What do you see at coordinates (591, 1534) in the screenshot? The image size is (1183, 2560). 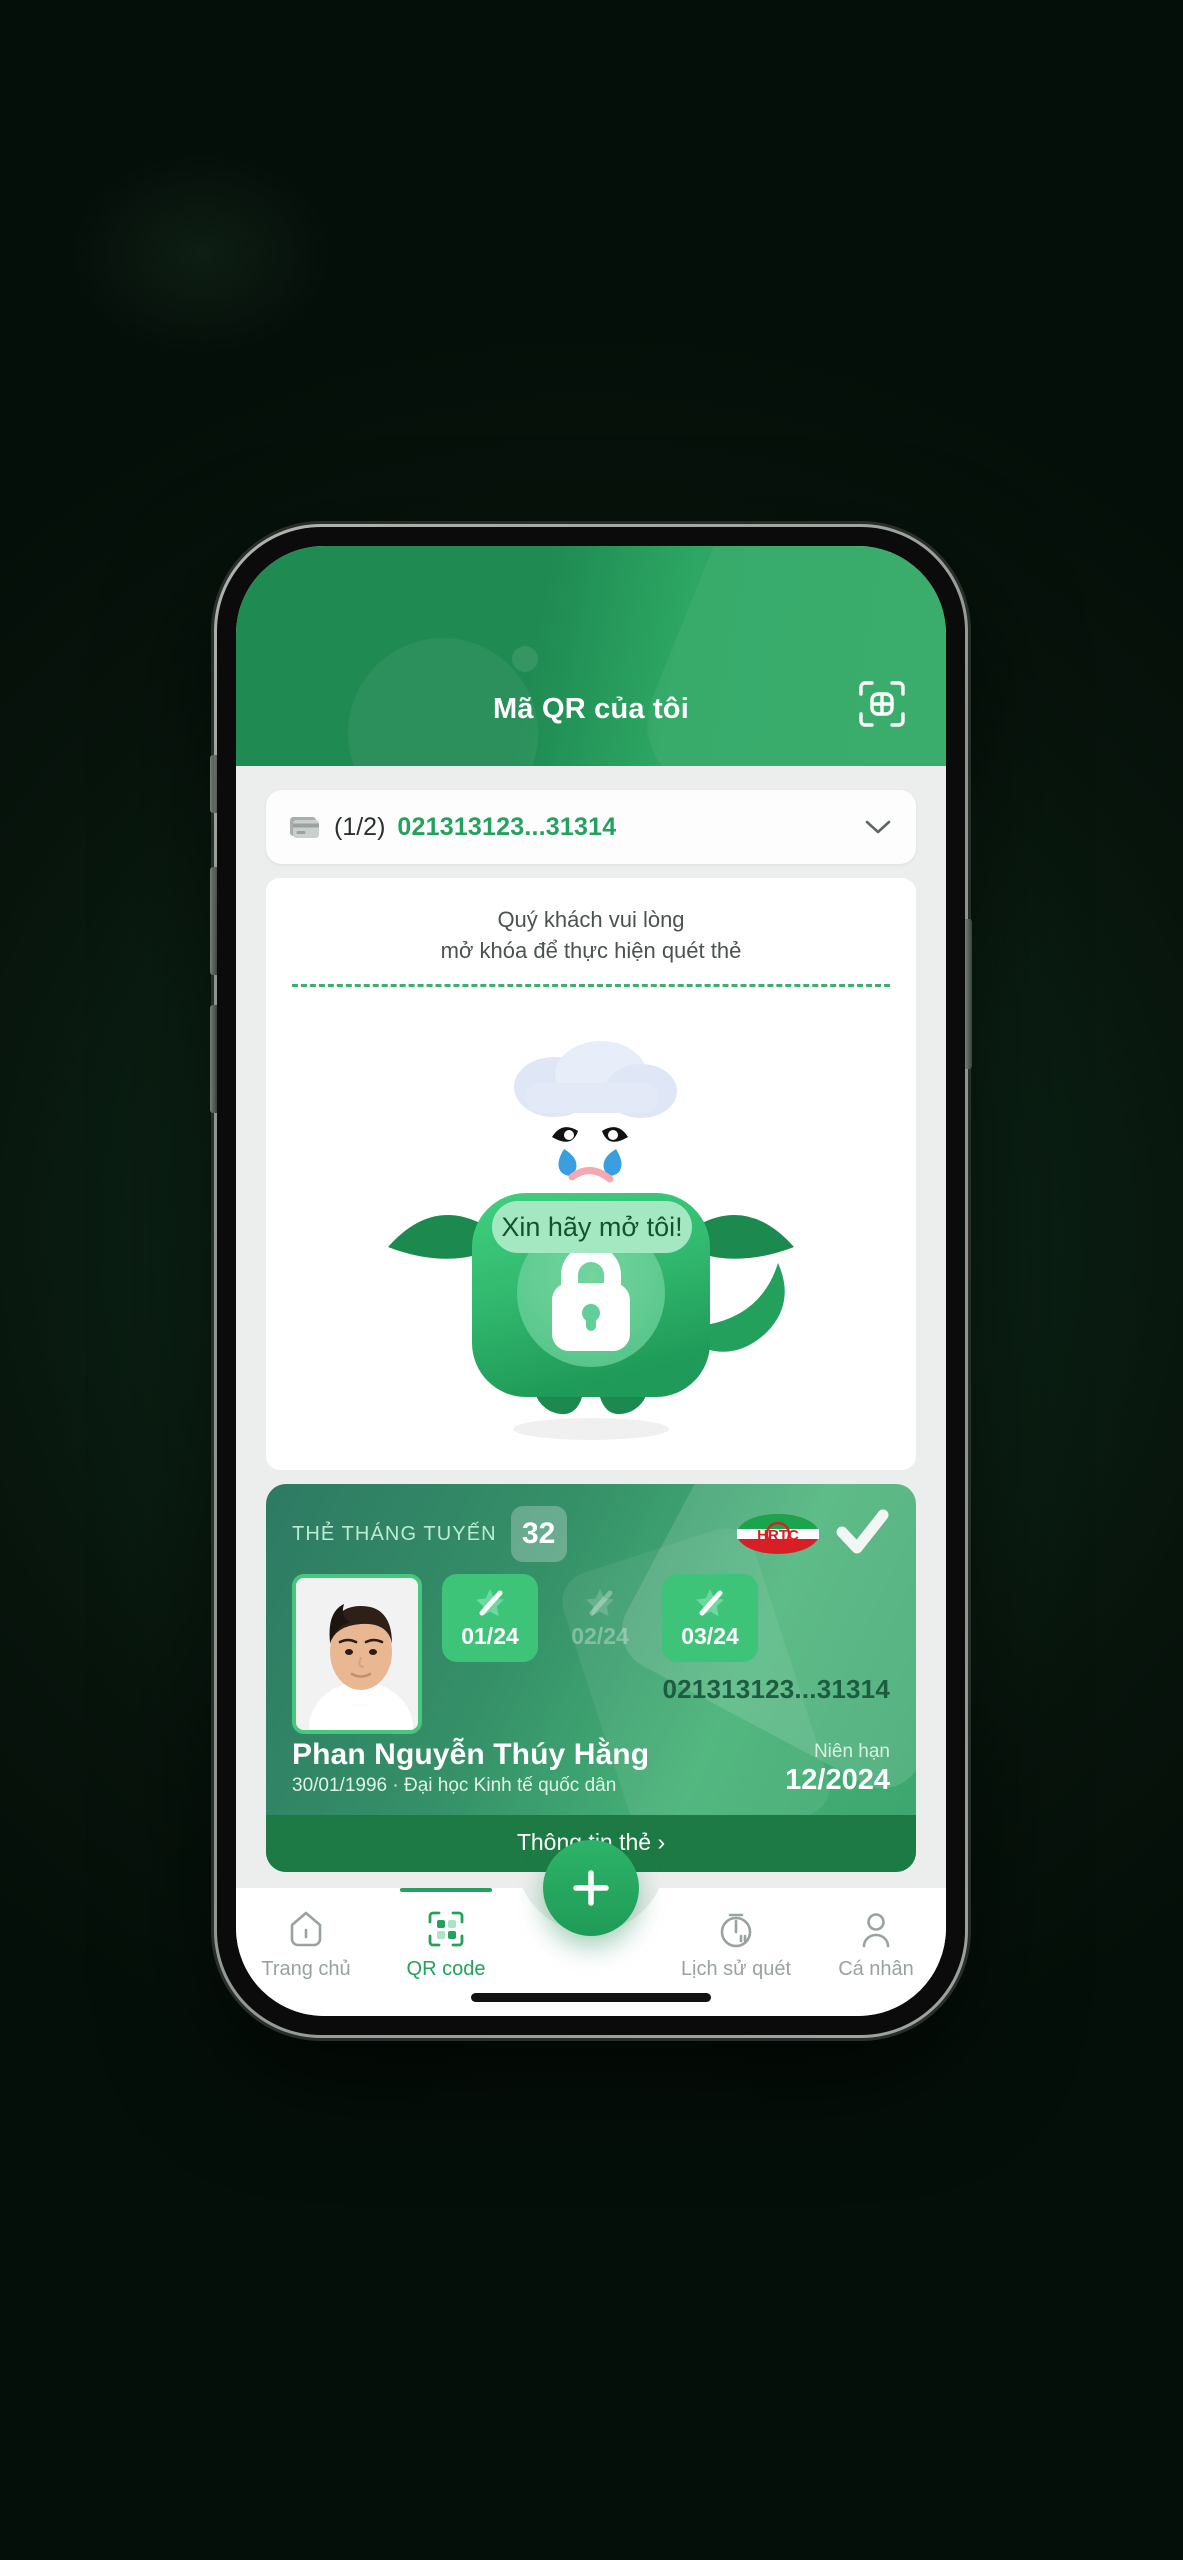 I see `pass-card-header: THẺ THÁNG TUYẾN 32 HRTC` at bounding box center [591, 1534].